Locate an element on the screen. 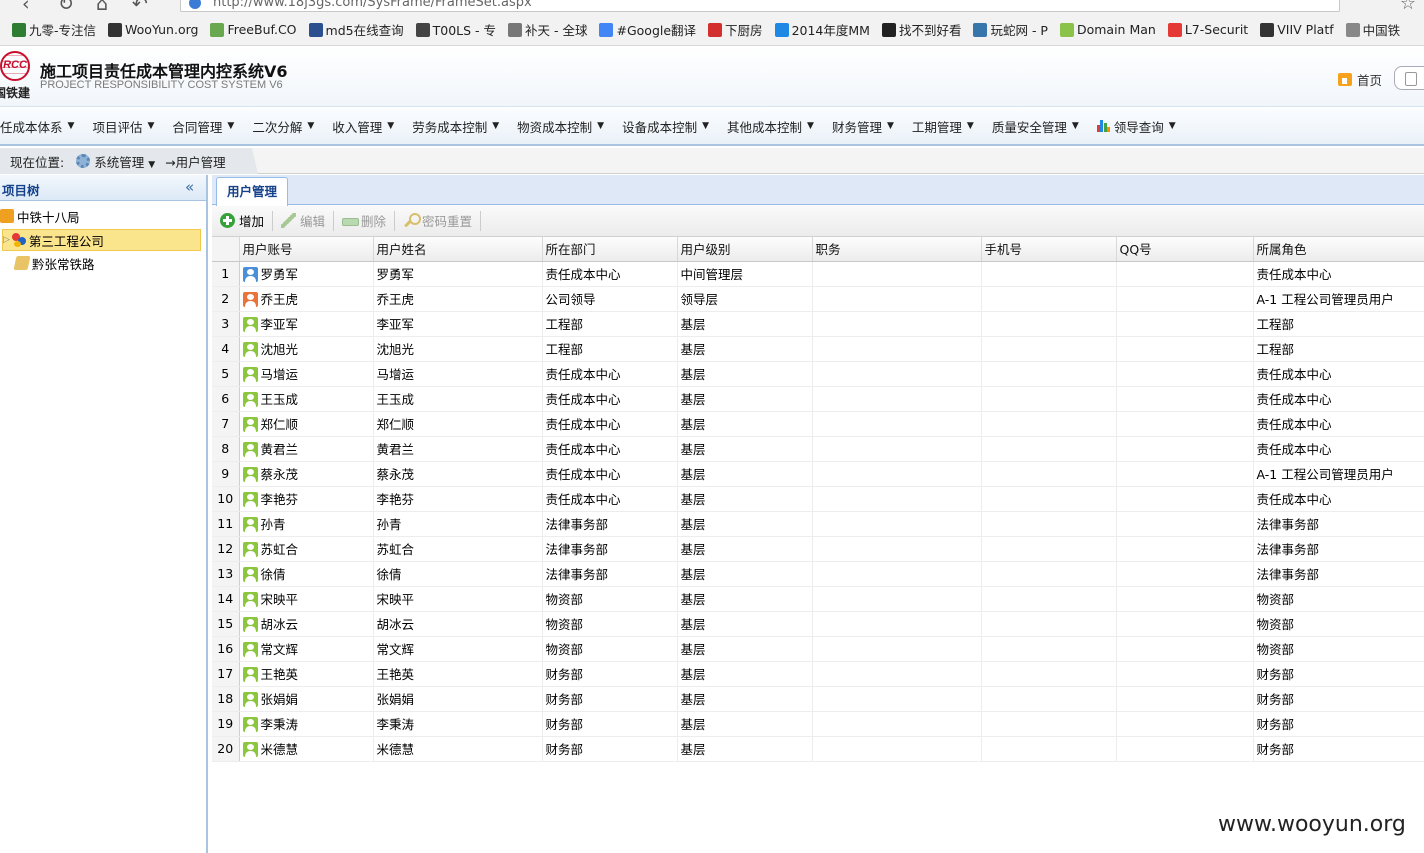  column-header: 用户级别 is located at coordinates (745, 249).